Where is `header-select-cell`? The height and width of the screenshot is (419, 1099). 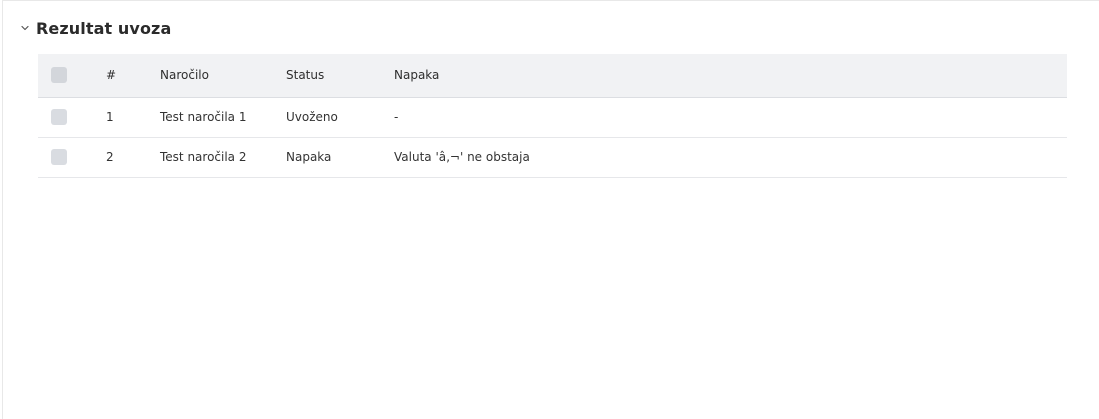
header-select-cell is located at coordinates (72, 75).